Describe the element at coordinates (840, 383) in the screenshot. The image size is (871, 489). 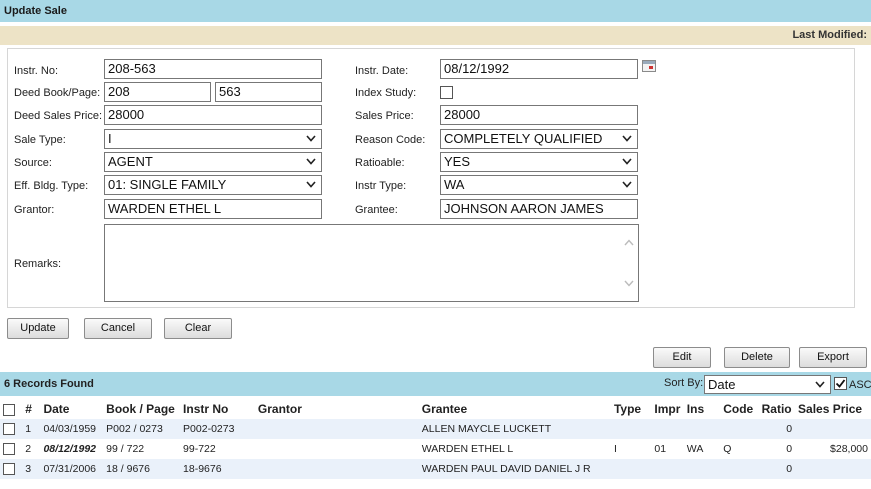
I see `asc-checkbox` at that location.